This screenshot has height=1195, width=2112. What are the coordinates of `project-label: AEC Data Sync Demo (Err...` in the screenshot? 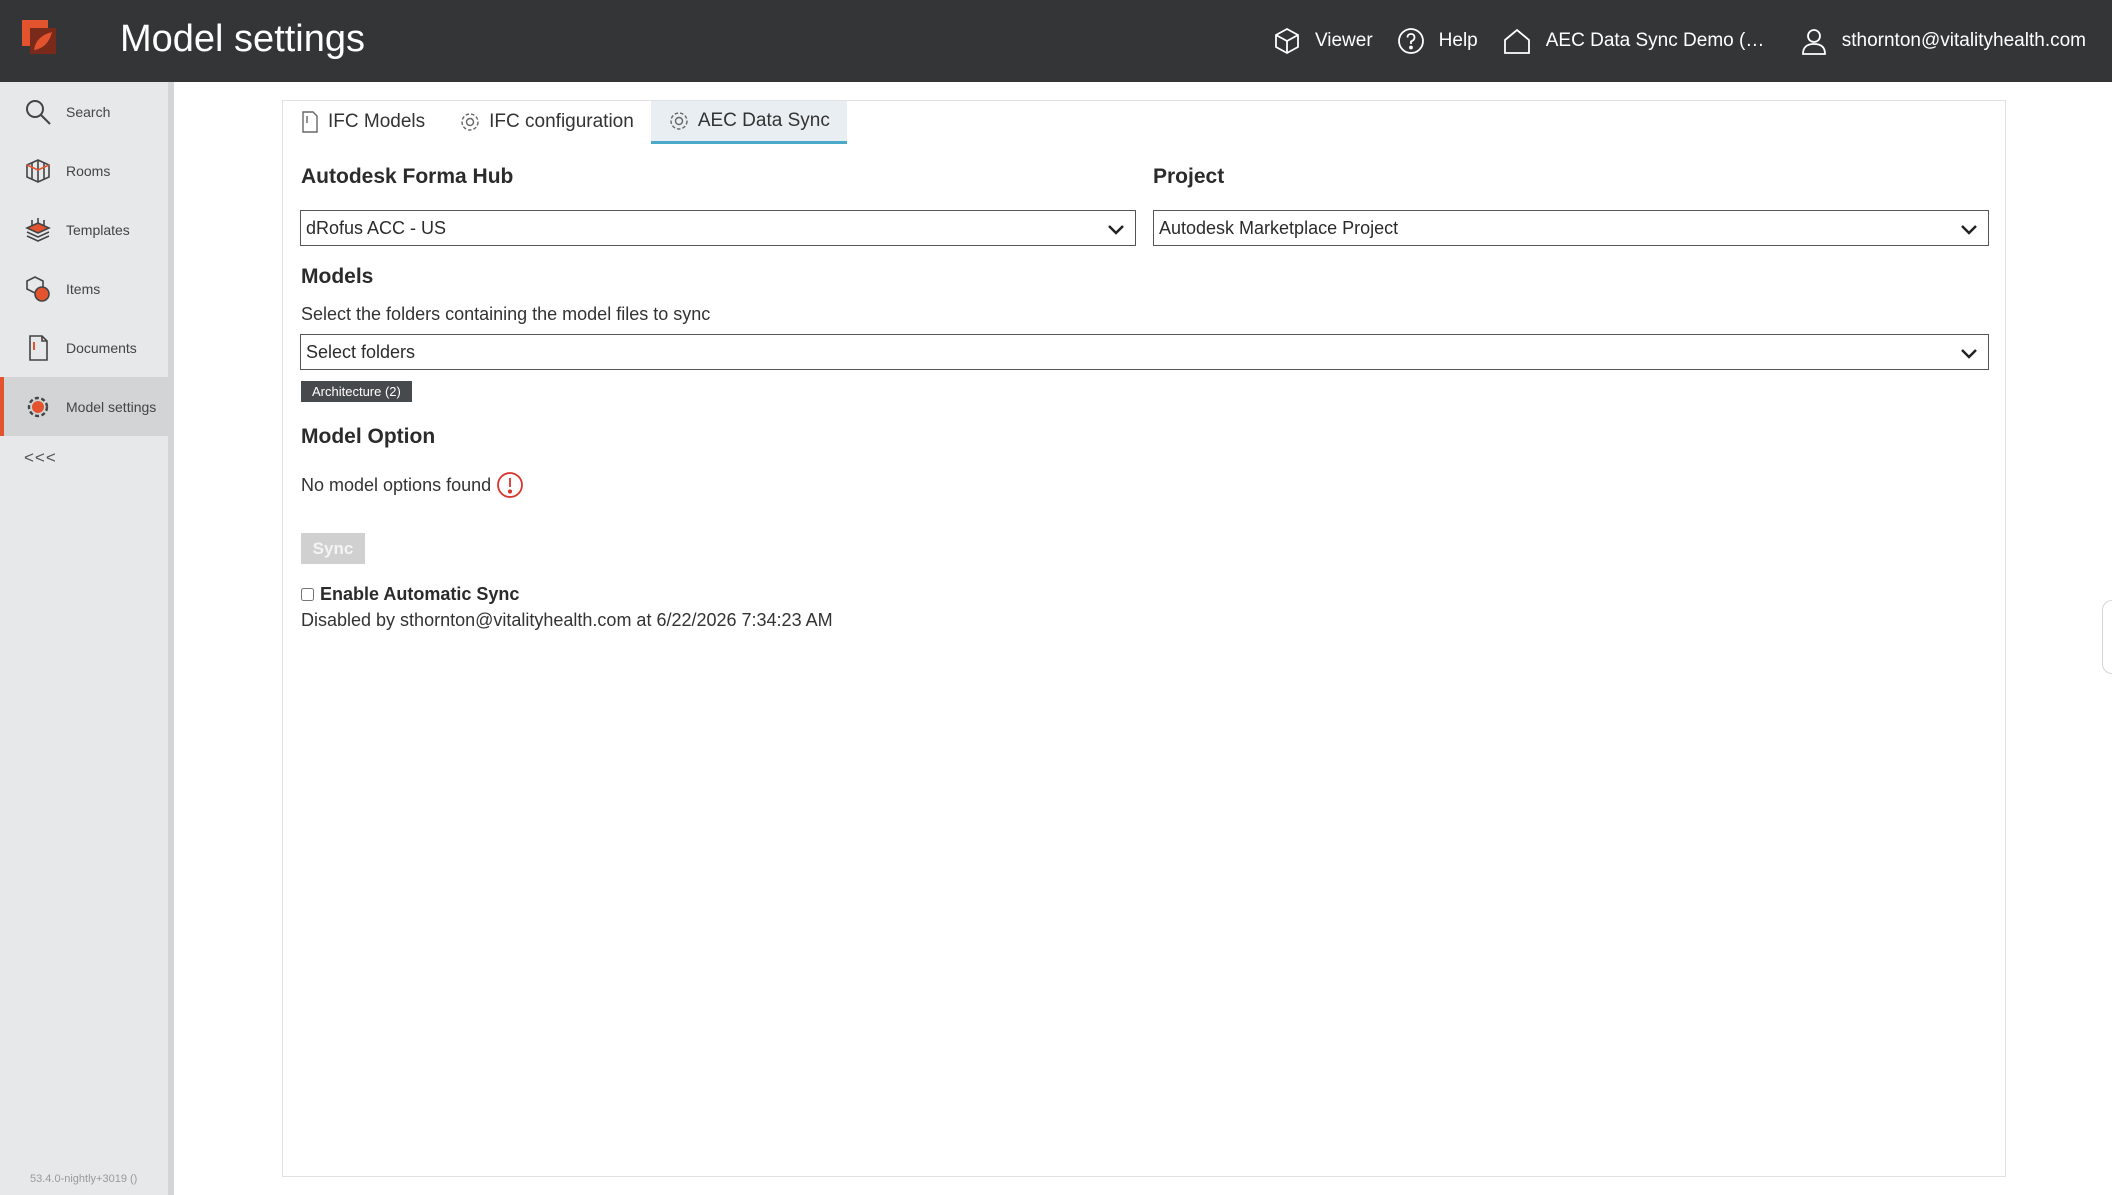 It's located at (1660, 40).